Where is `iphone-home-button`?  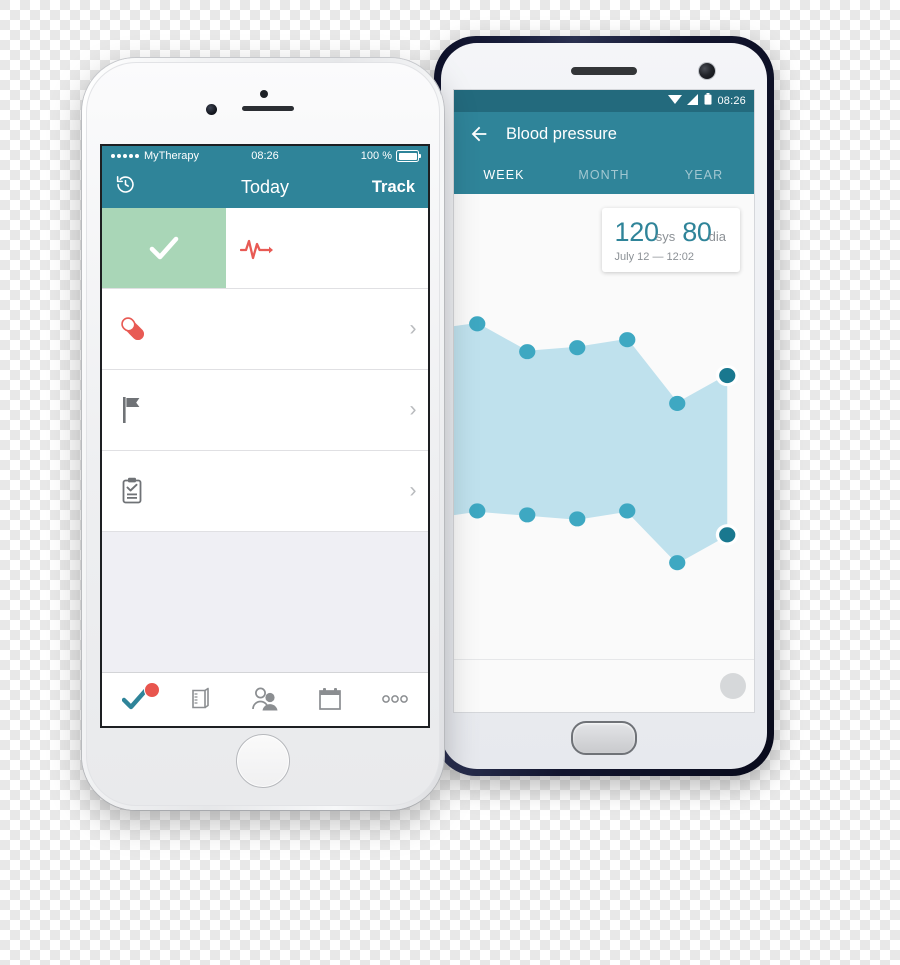
iphone-home-button is located at coordinates (263, 761).